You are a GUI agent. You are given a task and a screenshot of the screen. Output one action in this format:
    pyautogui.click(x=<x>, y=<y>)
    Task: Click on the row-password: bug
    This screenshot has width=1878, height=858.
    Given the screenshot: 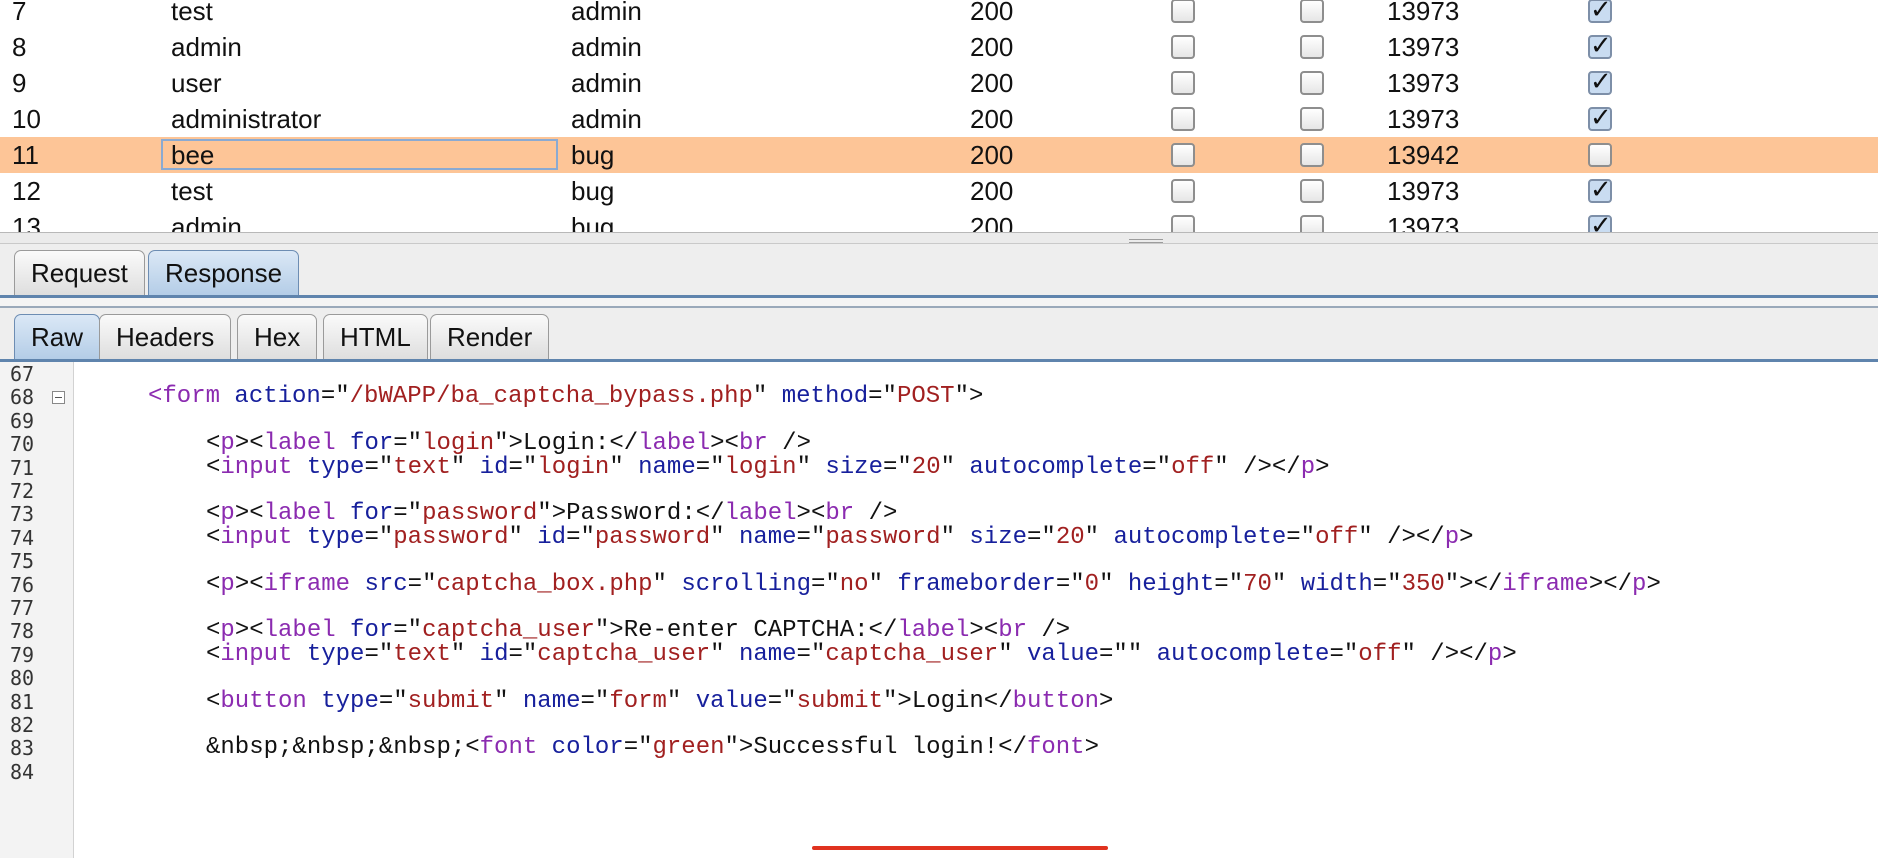 What is the action you would take?
    pyautogui.click(x=593, y=222)
    